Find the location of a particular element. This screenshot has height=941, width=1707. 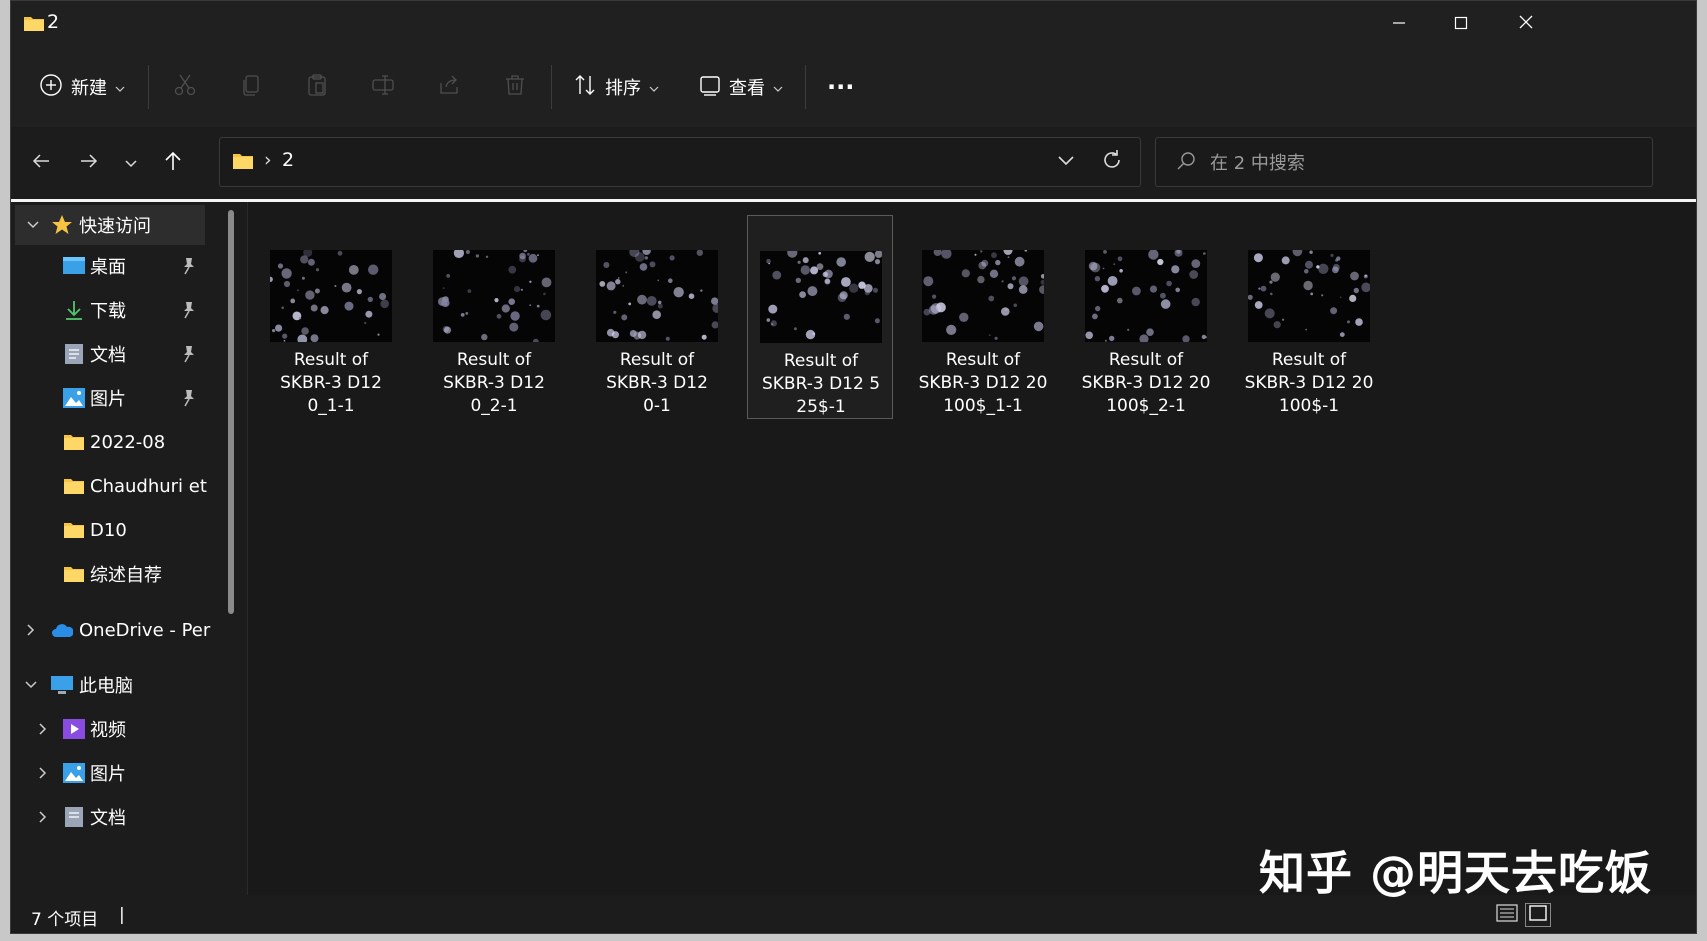

sidebar-item-folder: 综述自荐 is located at coordinates (111, 574).